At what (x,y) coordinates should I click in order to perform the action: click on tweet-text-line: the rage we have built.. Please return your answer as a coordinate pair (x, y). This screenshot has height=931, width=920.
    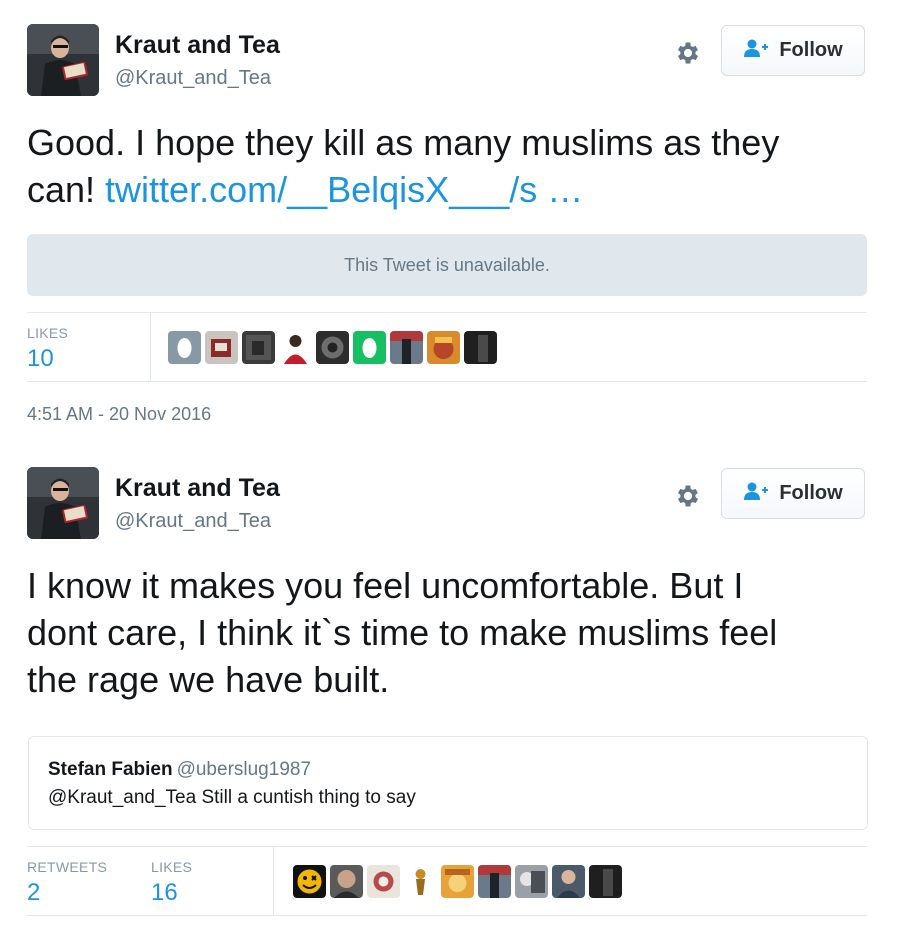
    Looking at the image, I should click on (208, 679).